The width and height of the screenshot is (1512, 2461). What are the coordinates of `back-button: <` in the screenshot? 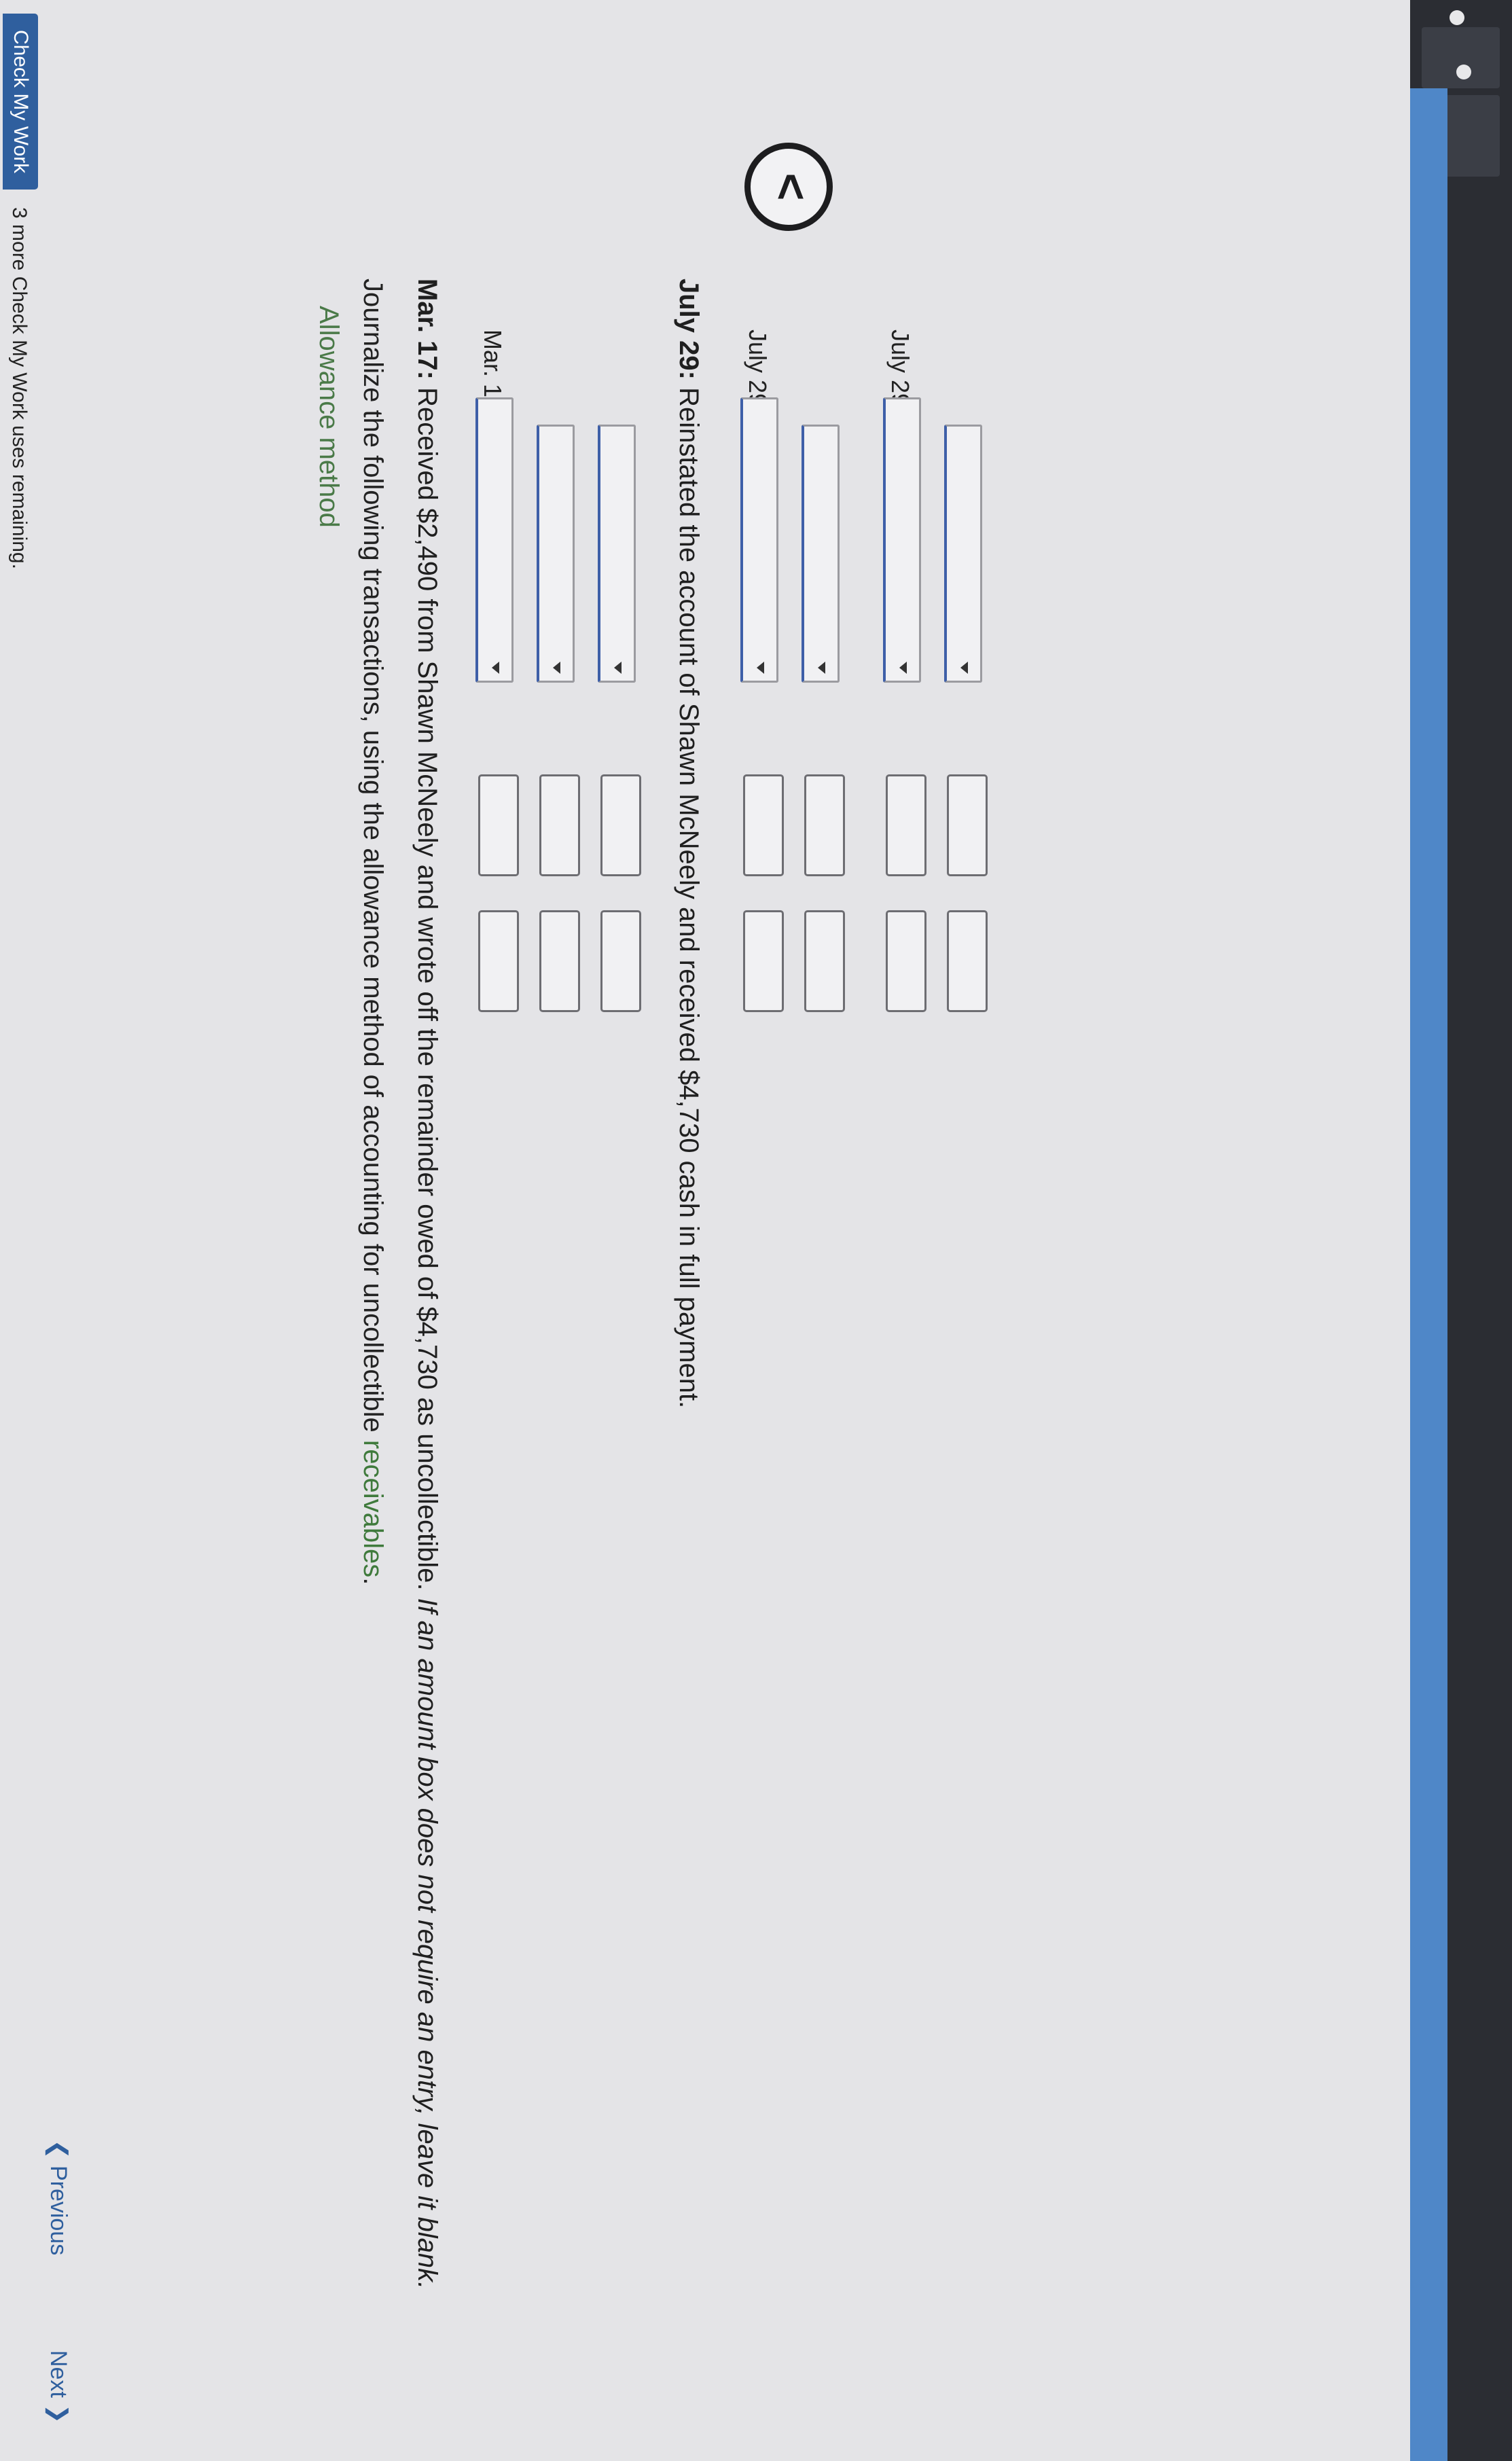 It's located at (789, 187).